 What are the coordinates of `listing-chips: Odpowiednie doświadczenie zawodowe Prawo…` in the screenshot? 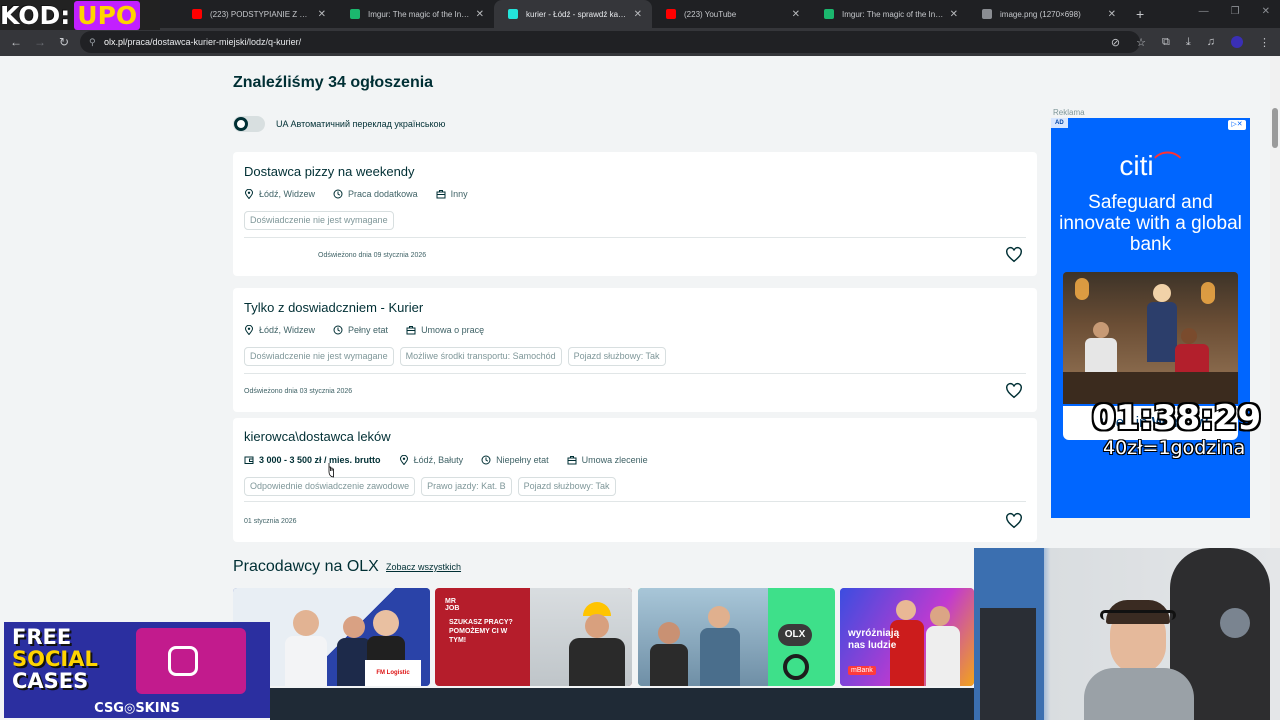 It's located at (433, 486).